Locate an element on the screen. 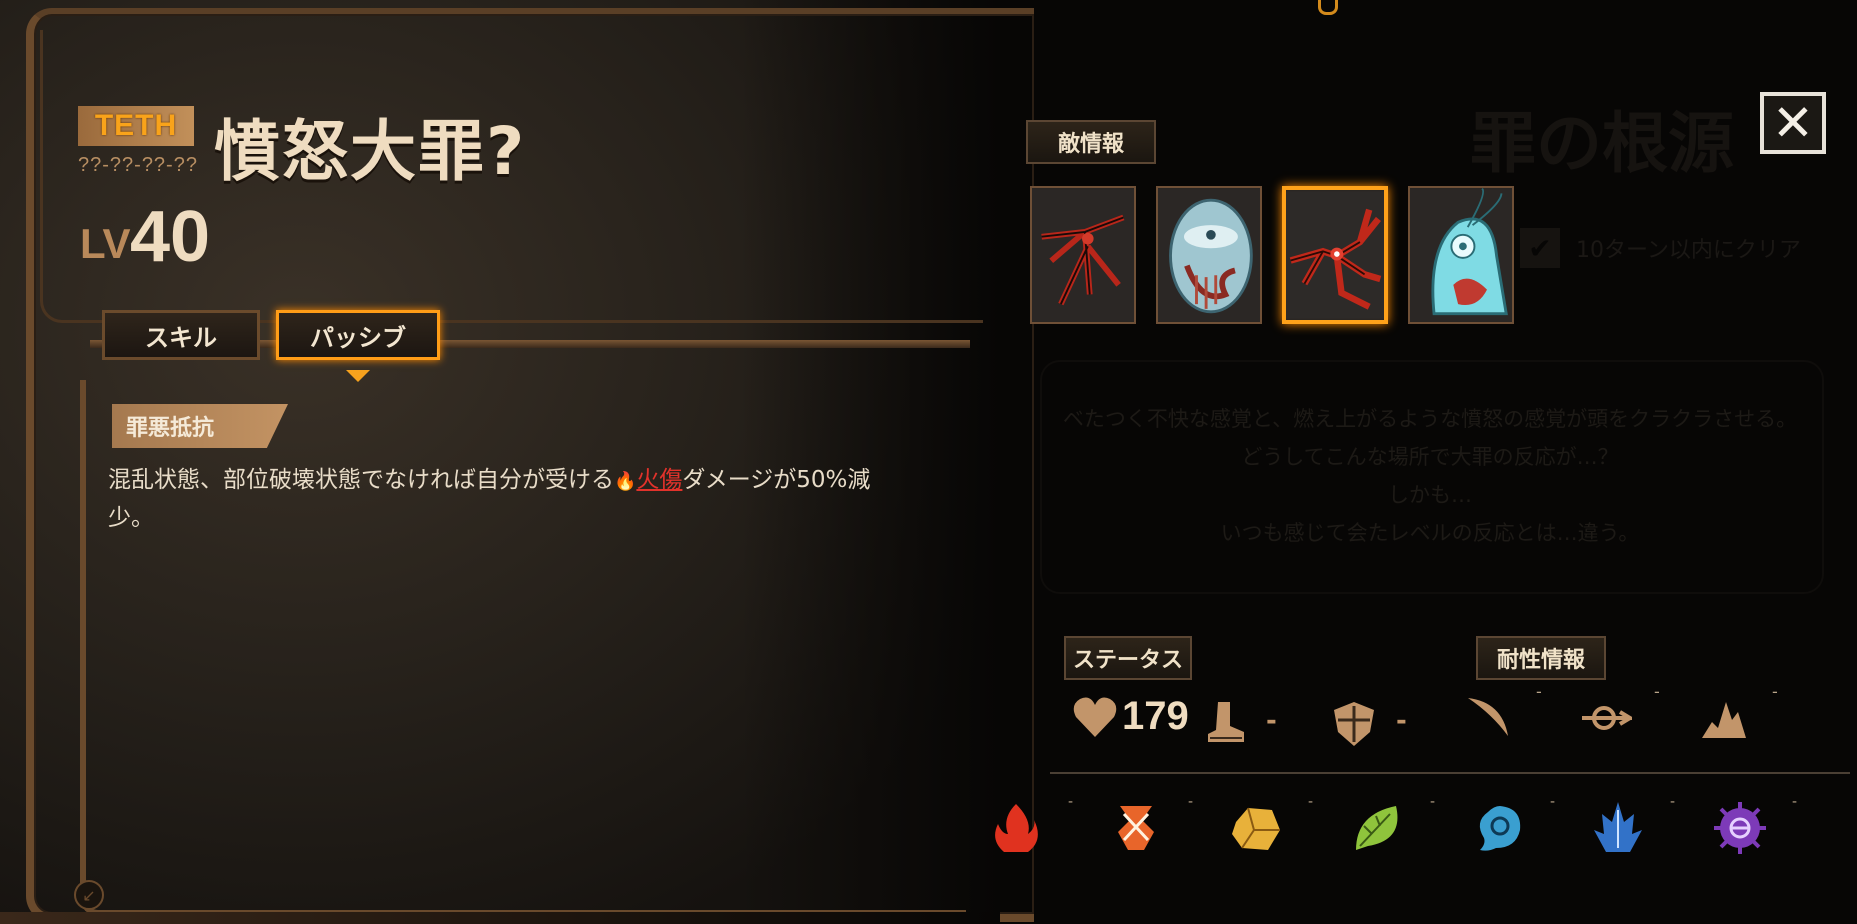 Image resolution: width=1857 pixels, height=924 pixels. wrath-icon is located at coordinates (1016, 828).